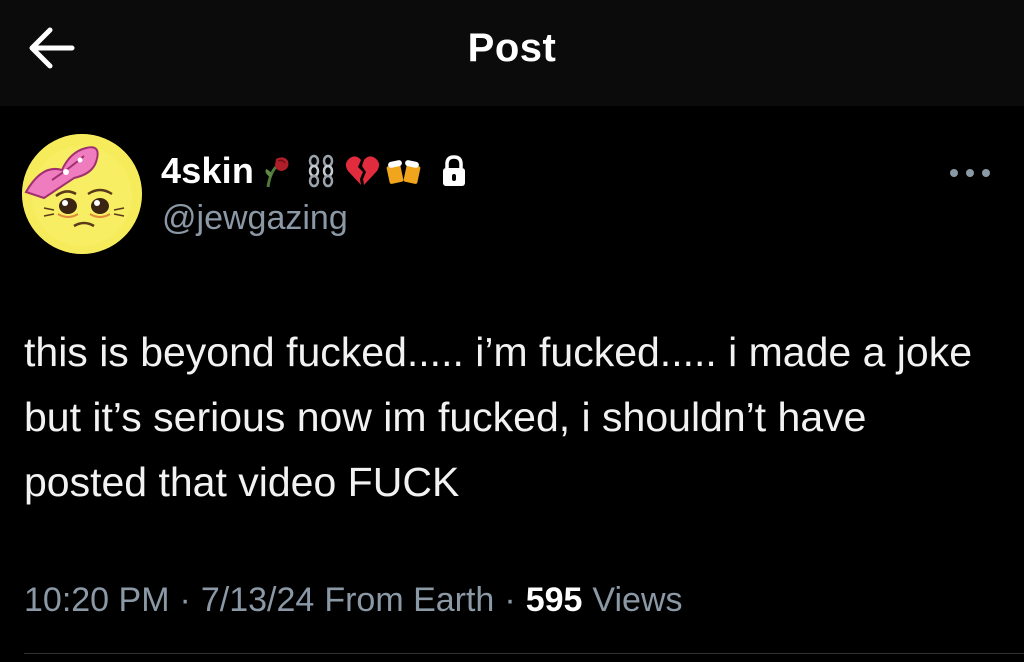 The image size is (1024, 662). What do you see at coordinates (512, 48) in the screenshot?
I see `page-title: Post` at bounding box center [512, 48].